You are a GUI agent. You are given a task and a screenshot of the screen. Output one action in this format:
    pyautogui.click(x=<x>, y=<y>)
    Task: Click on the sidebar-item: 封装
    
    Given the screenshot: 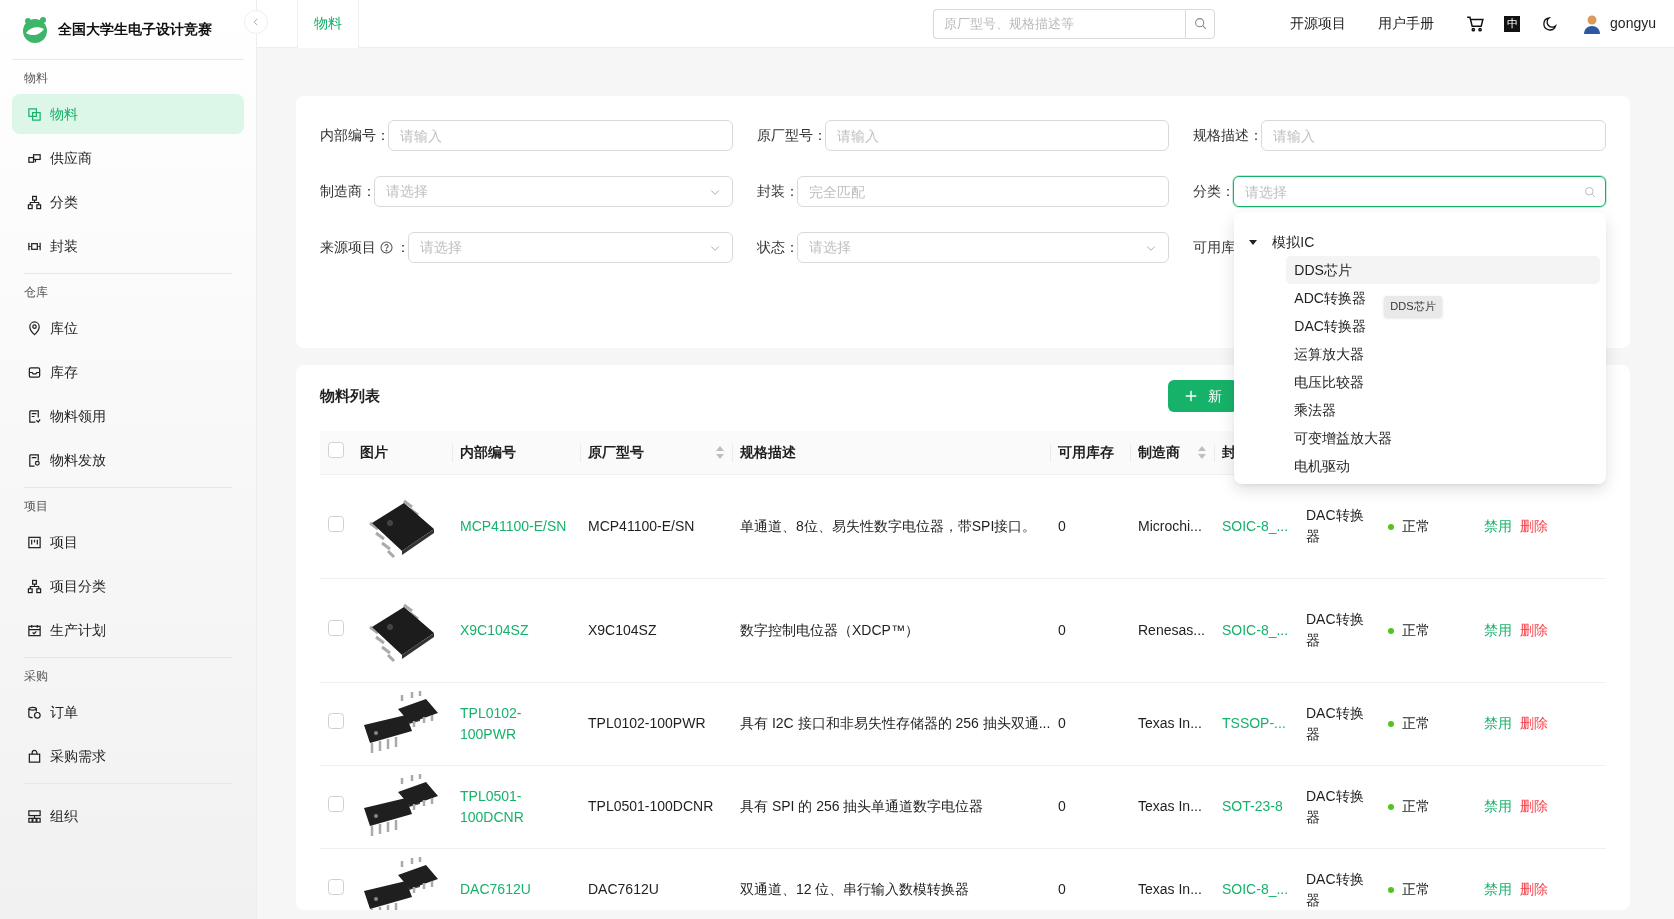 What is the action you would take?
    pyautogui.click(x=128, y=246)
    